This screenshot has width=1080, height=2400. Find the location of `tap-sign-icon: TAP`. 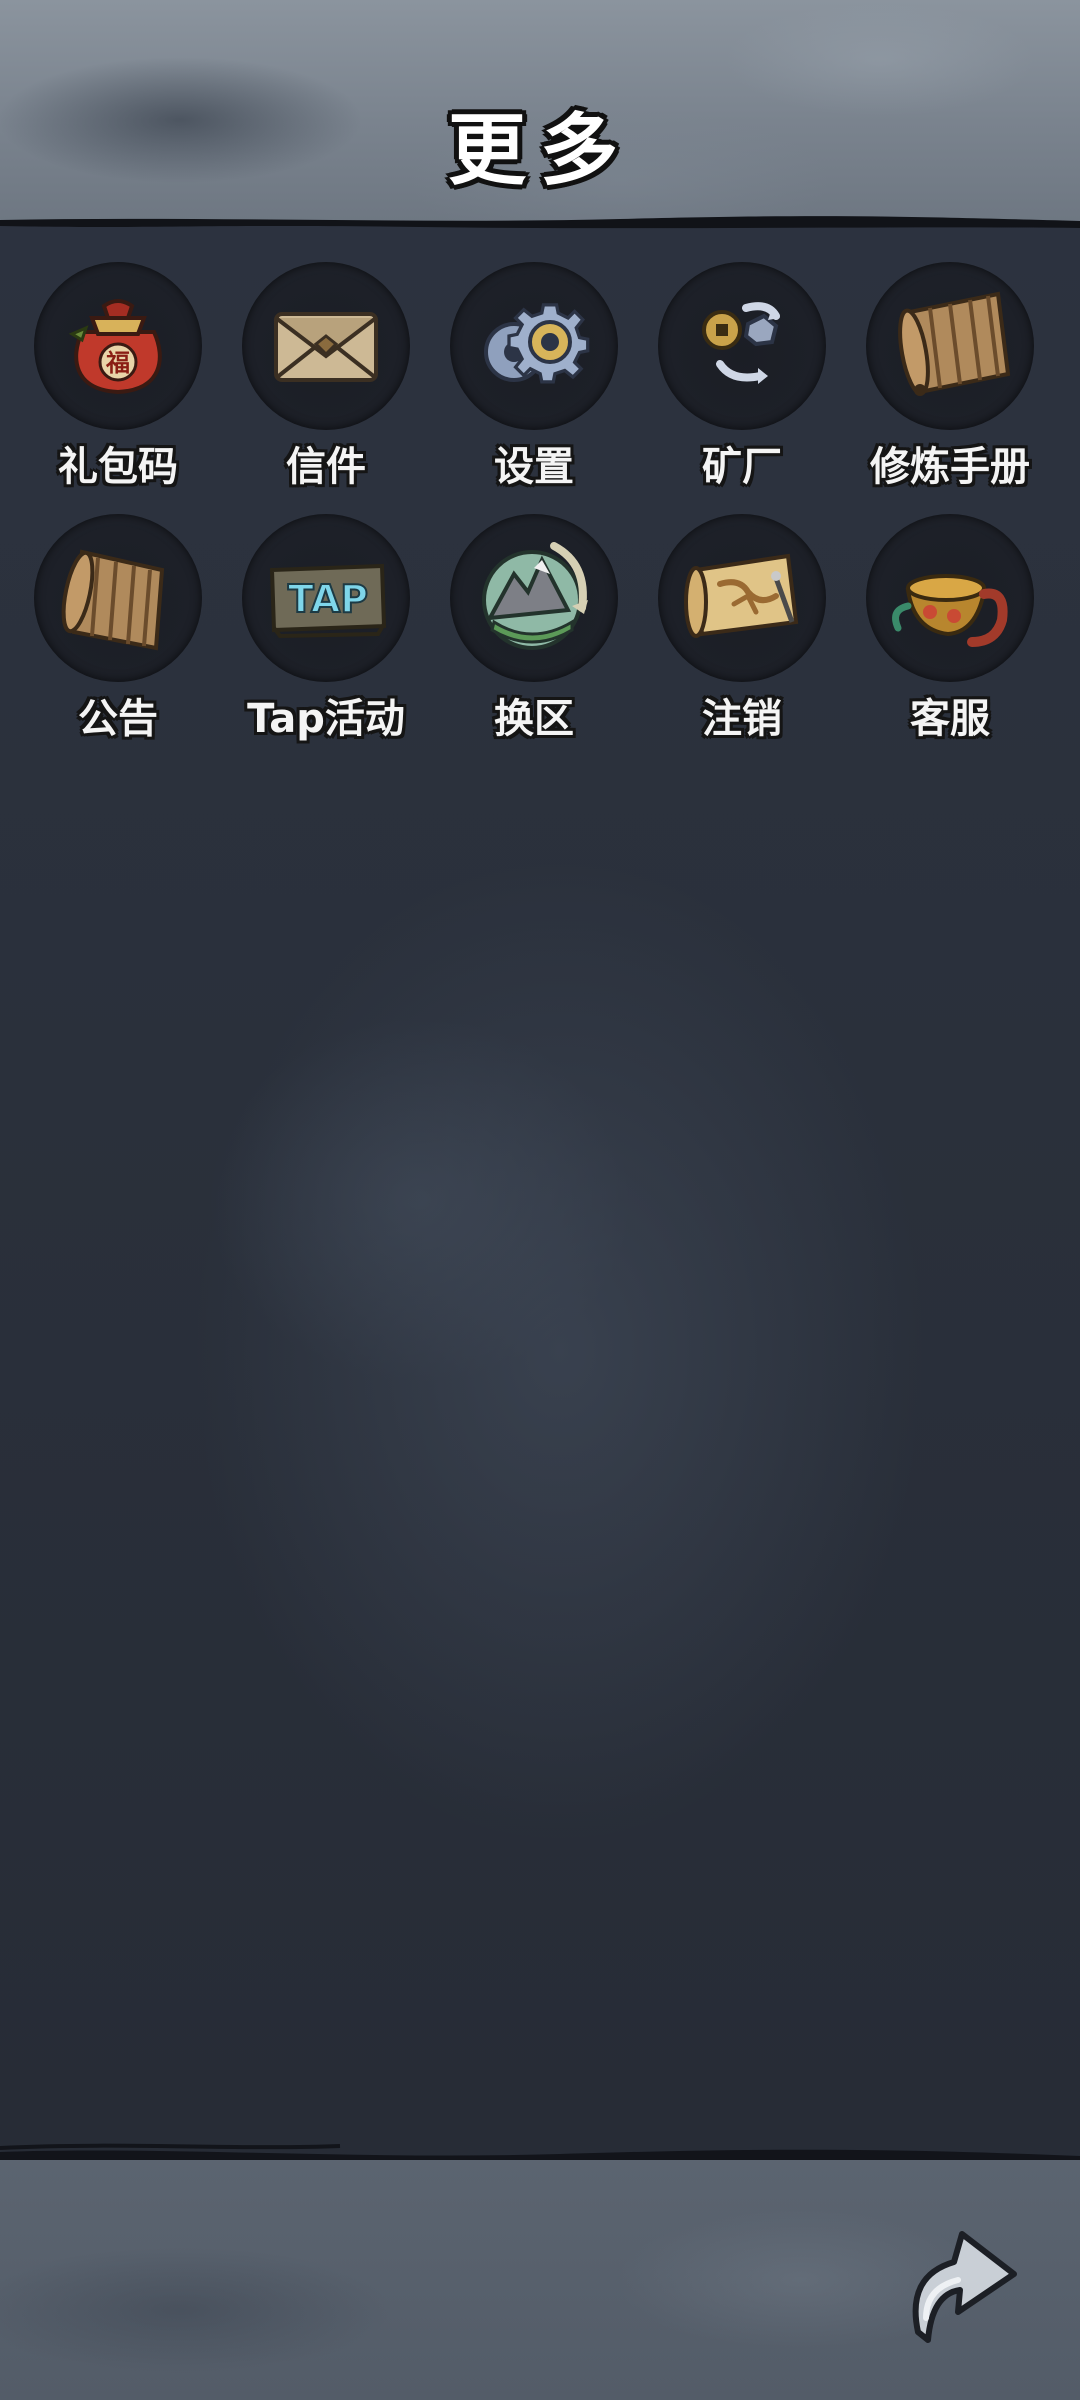

tap-sign-icon: TAP is located at coordinates (328, 601).